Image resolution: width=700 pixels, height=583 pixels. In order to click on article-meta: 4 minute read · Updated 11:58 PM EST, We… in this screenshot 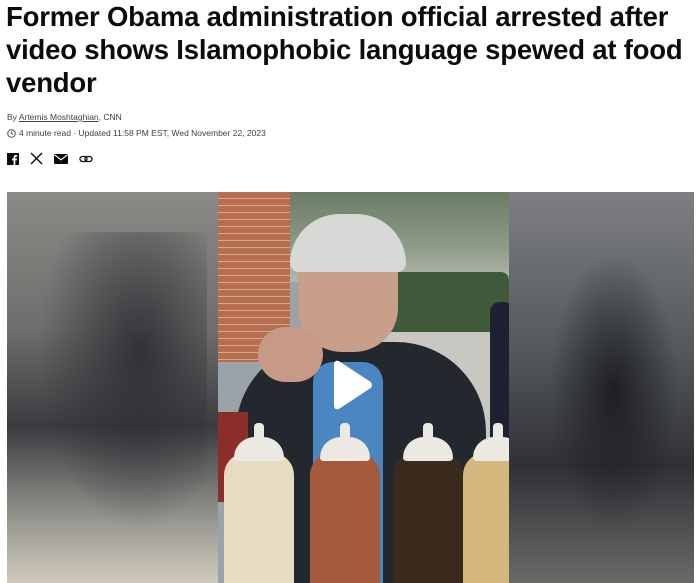, I will do `click(136, 133)`.